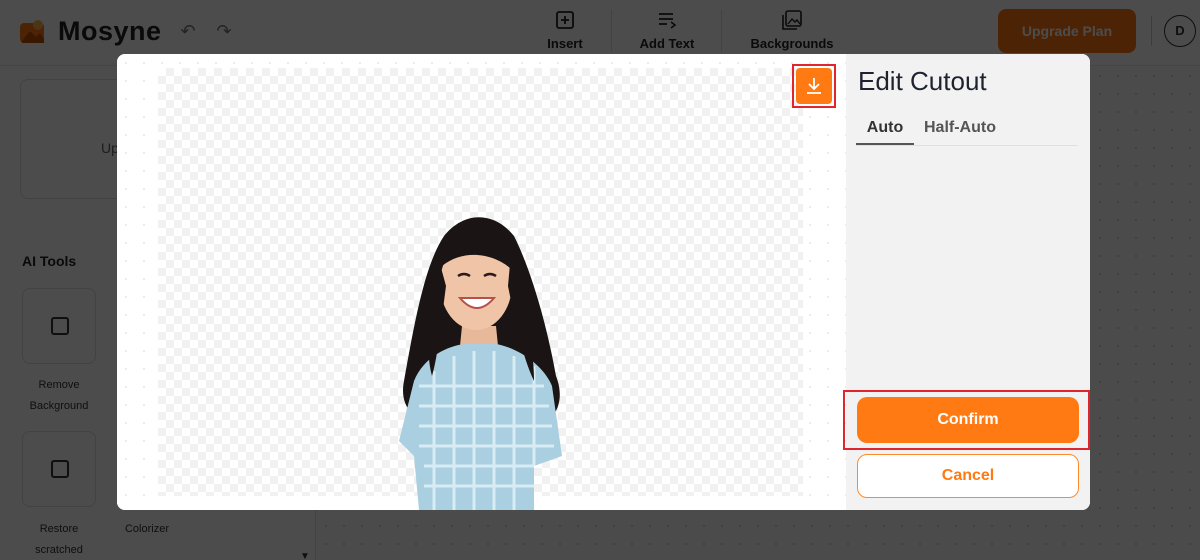 This screenshot has height=560, width=1200. What do you see at coordinates (110, 31) in the screenshot?
I see `brand-name: Mosyne` at bounding box center [110, 31].